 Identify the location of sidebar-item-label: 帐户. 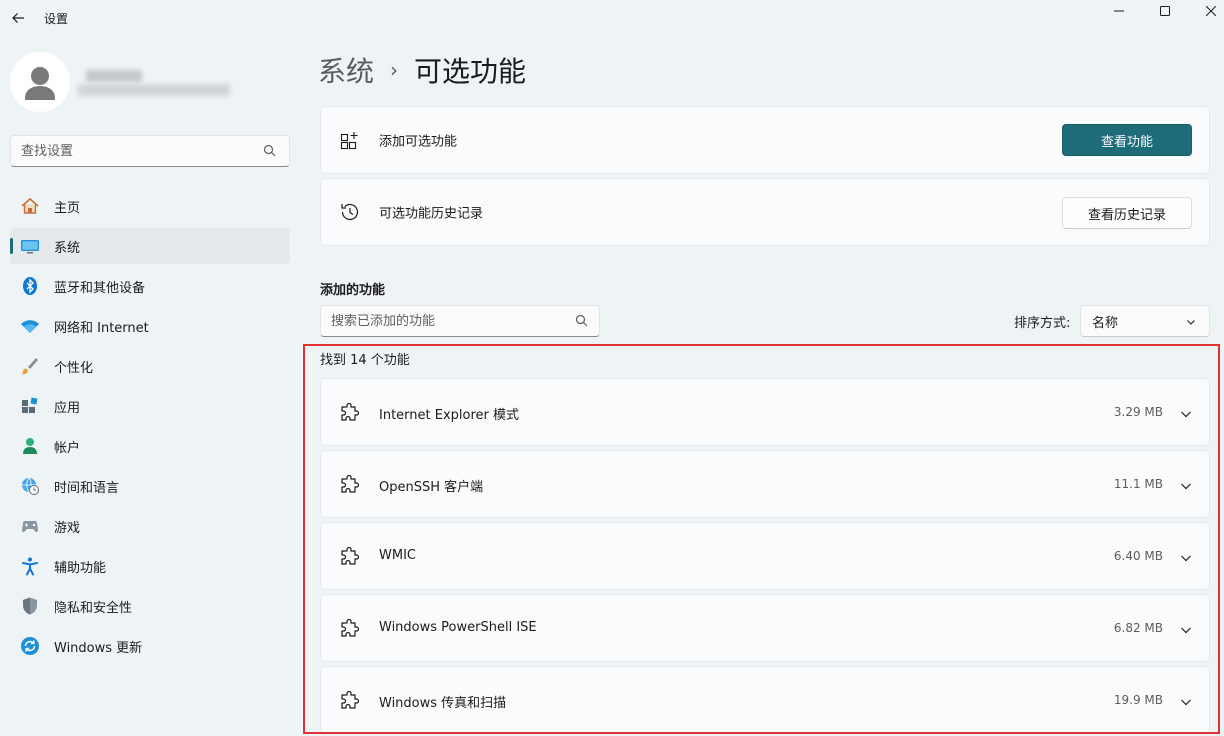
(67, 448).